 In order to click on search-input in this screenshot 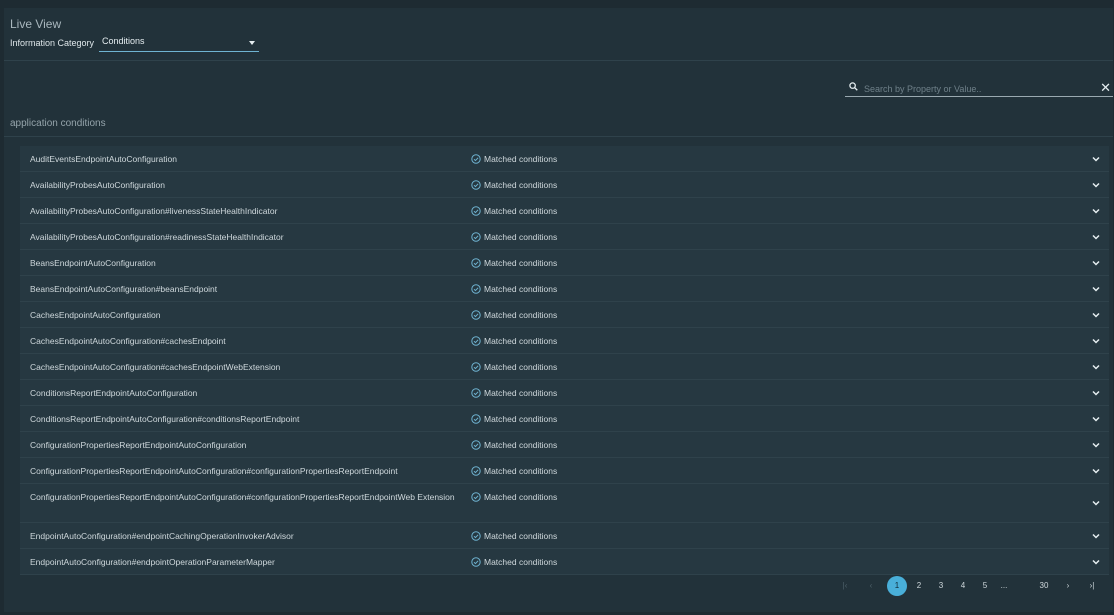, I will do `click(964, 88)`.